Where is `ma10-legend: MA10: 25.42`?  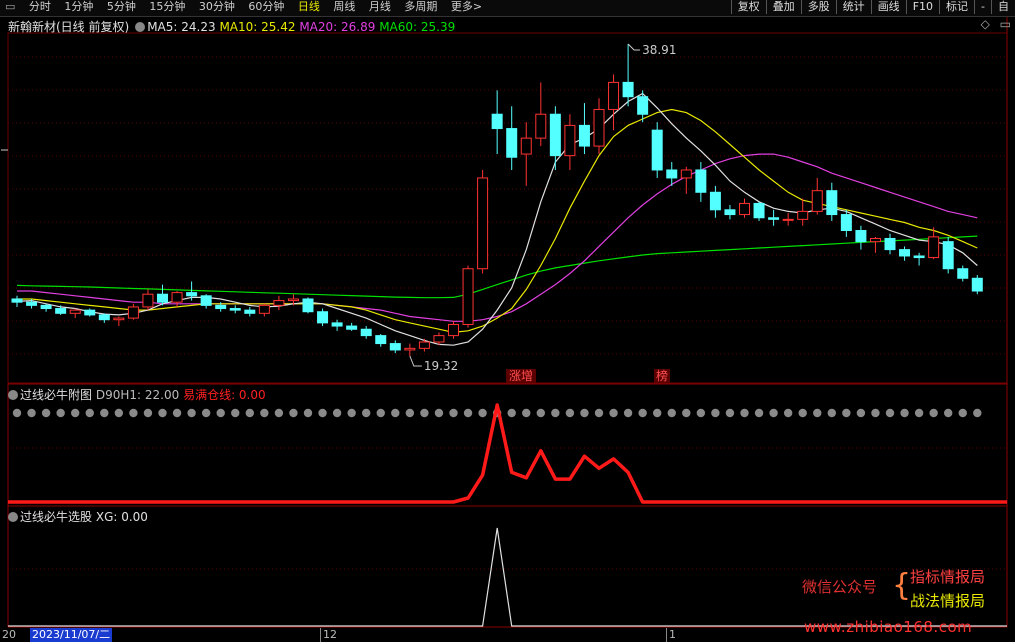
ma10-legend: MA10: 25.42 is located at coordinates (257, 27).